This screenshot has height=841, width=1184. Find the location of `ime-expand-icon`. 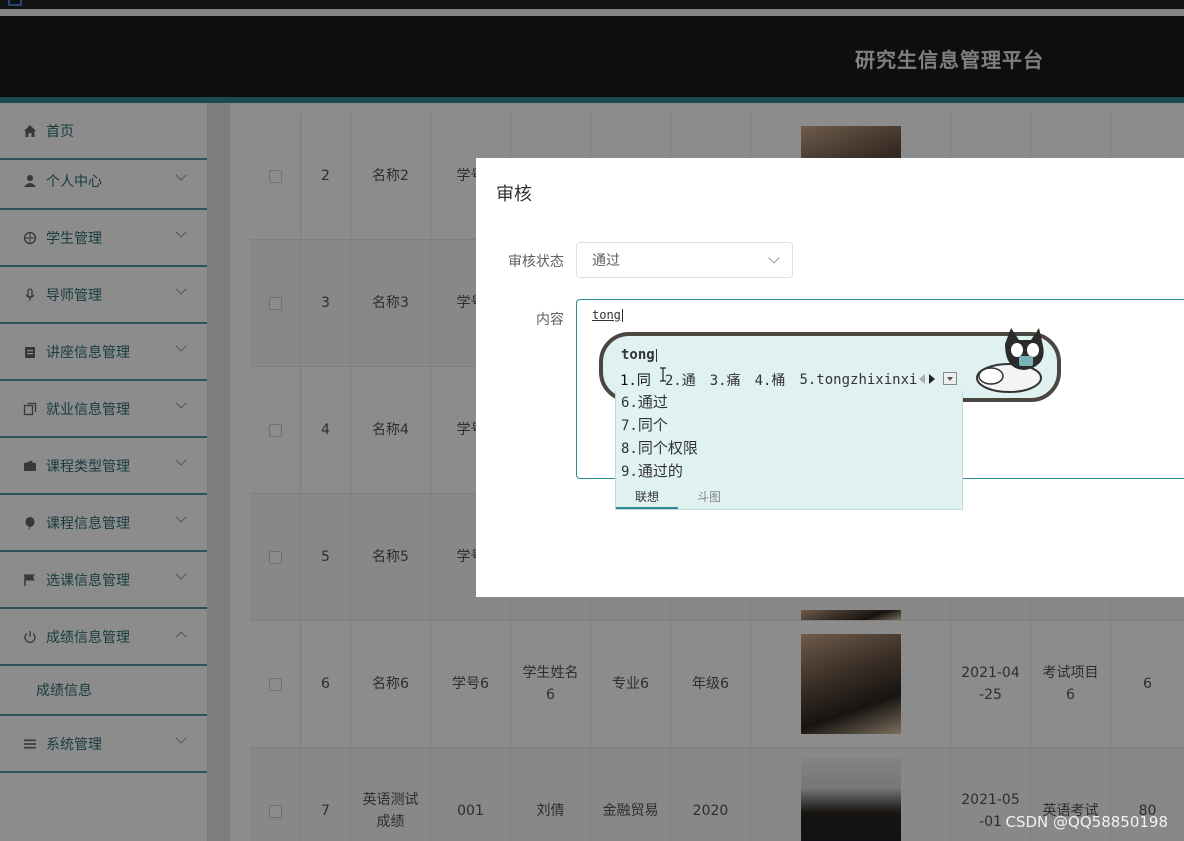

ime-expand-icon is located at coordinates (950, 378).